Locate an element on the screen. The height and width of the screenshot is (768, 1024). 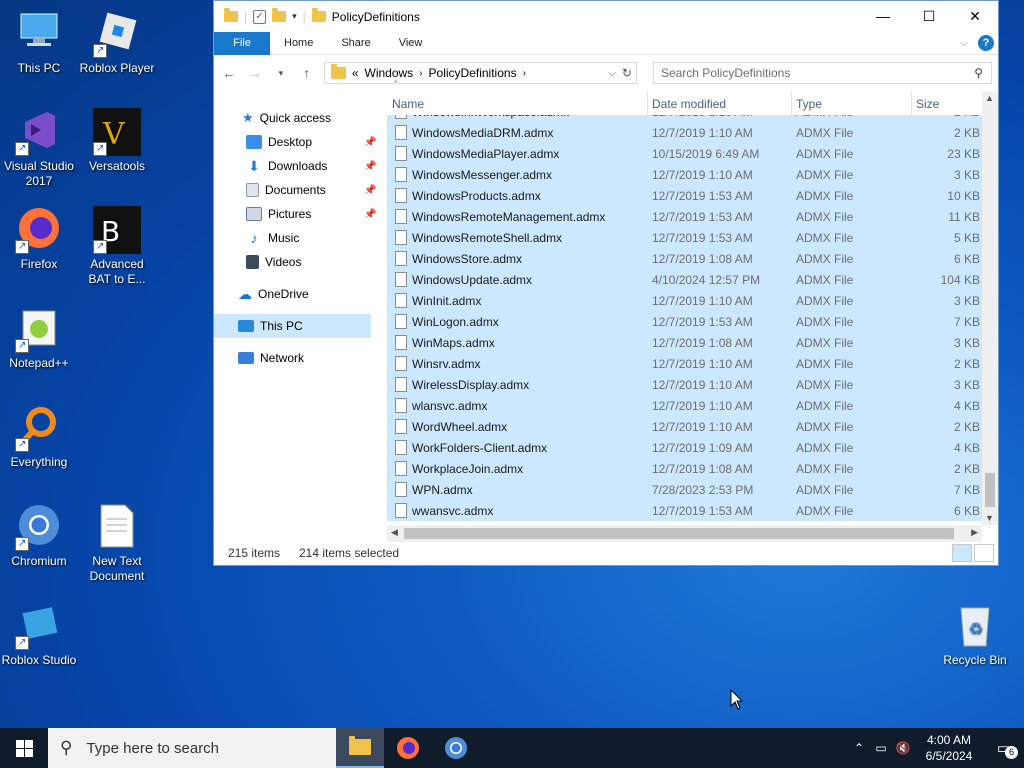
desktop-icon-everything: Everything is located at coordinates (39, 437).